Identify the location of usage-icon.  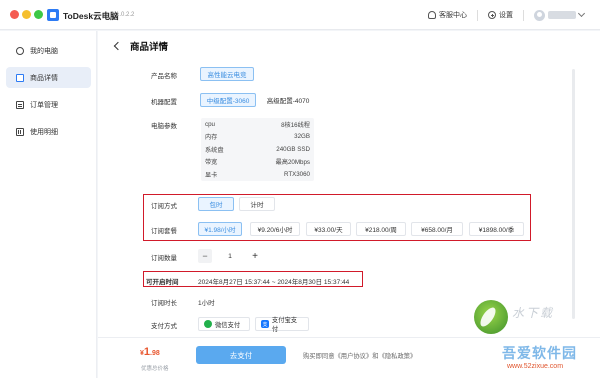
(20, 131).